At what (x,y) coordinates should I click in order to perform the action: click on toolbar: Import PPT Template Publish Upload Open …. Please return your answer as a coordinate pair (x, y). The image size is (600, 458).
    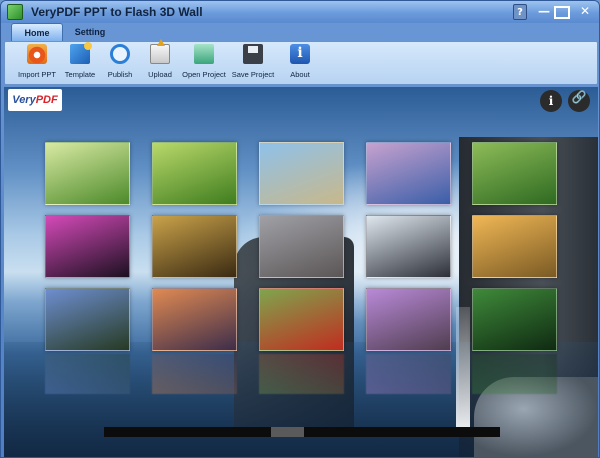
    Looking at the image, I should click on (301, 62).